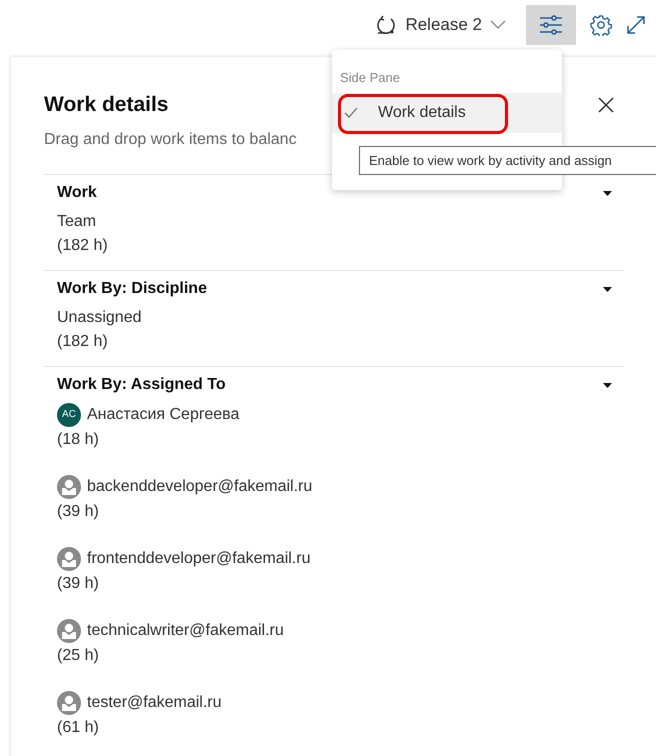  Describe the element at coordinates (163, 415) in the screenshot. I see `assignee-name: Анастасия Сергеева` at that location.